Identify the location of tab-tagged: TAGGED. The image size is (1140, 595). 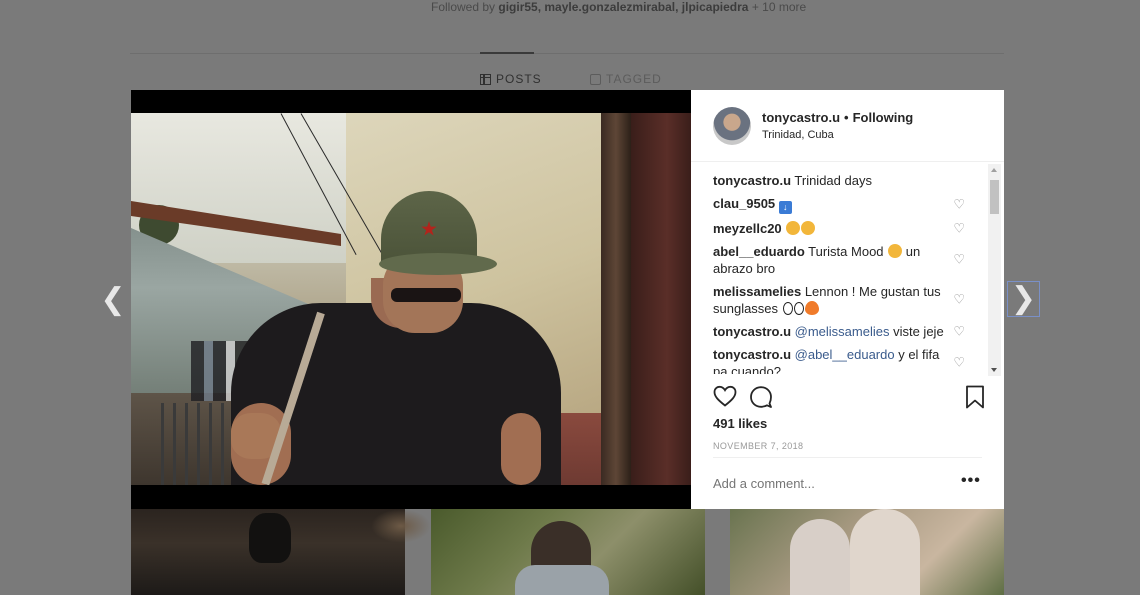
(626, 79).